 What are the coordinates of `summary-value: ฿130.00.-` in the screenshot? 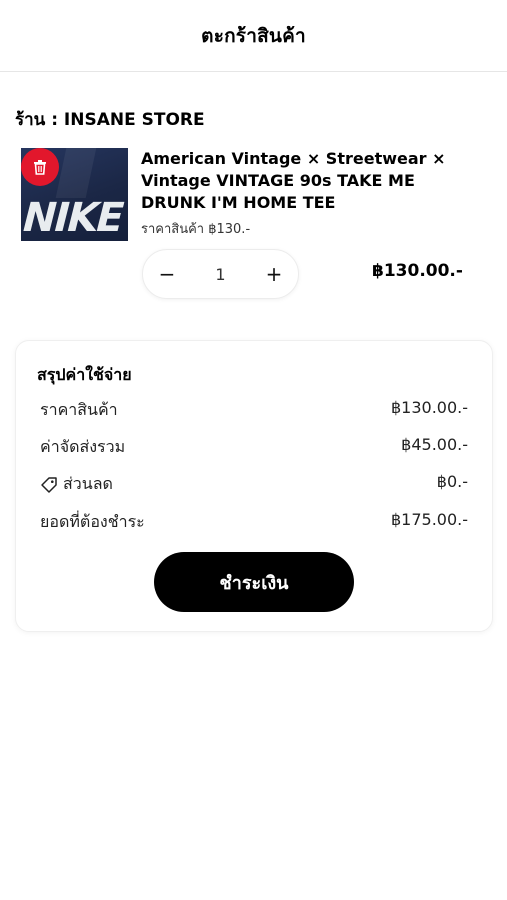 It's located at (429, 407).